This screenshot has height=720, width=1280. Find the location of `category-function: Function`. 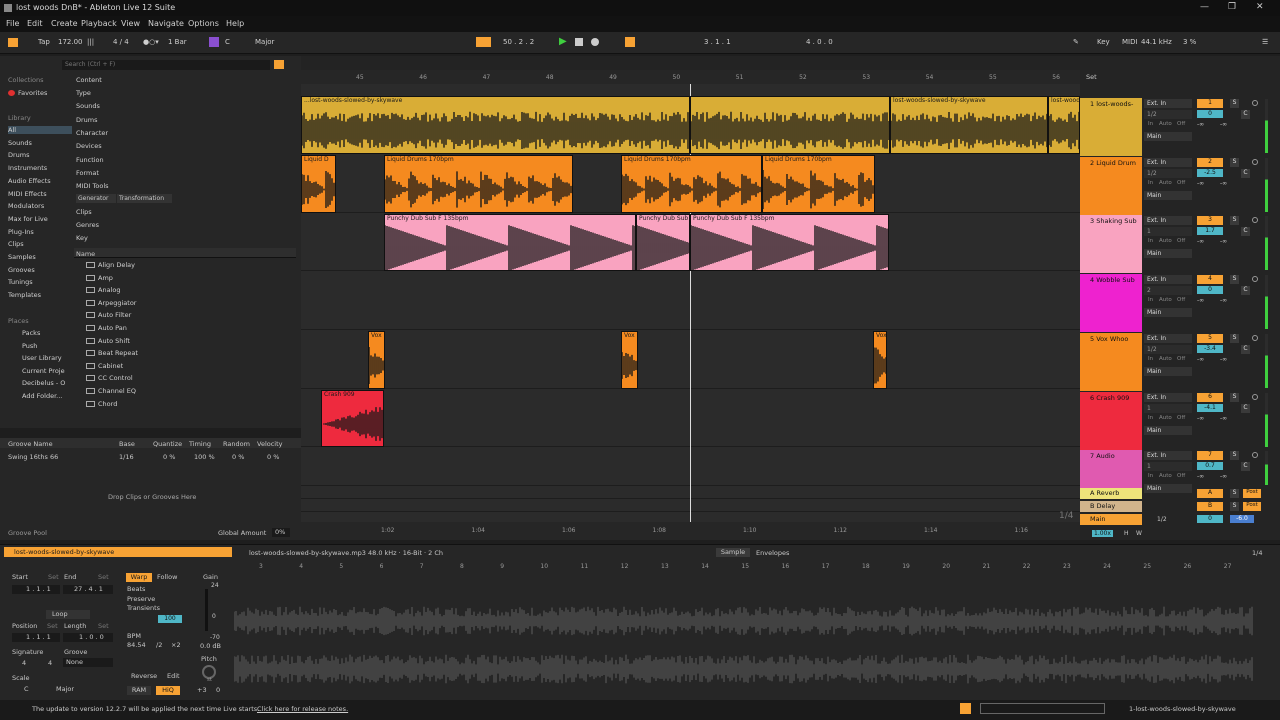

category-function: Function is located at coordinates (90, 160).